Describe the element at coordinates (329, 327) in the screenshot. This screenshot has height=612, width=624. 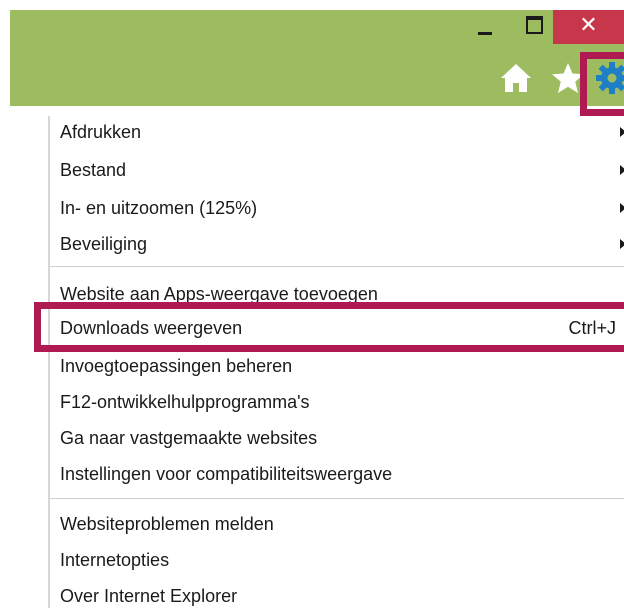
I see `downloads-highlight-box` at that location.